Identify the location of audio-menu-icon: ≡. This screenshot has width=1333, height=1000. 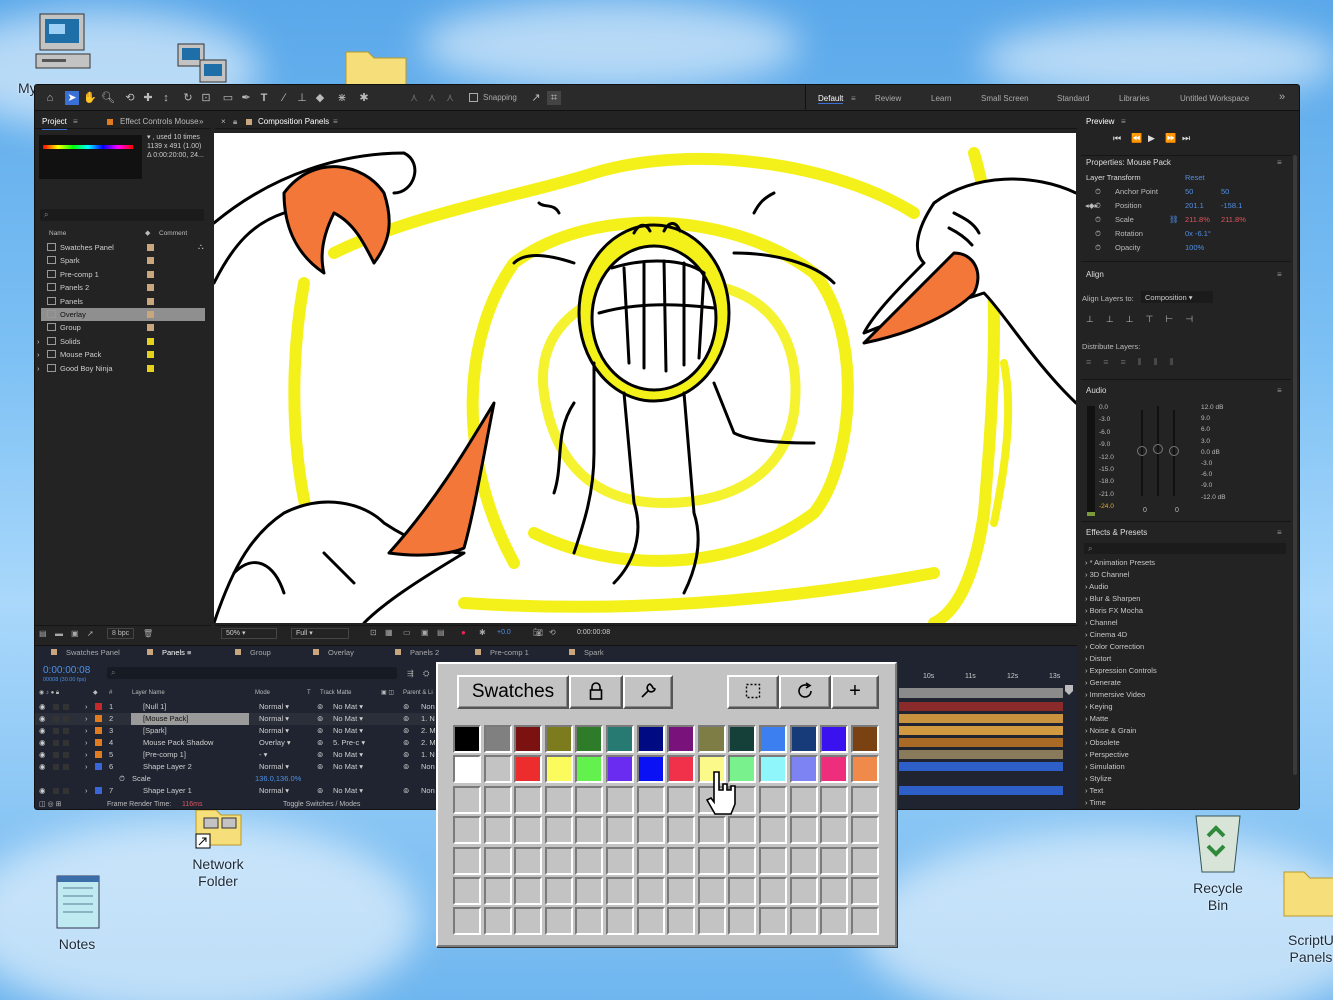
(1279, 390).